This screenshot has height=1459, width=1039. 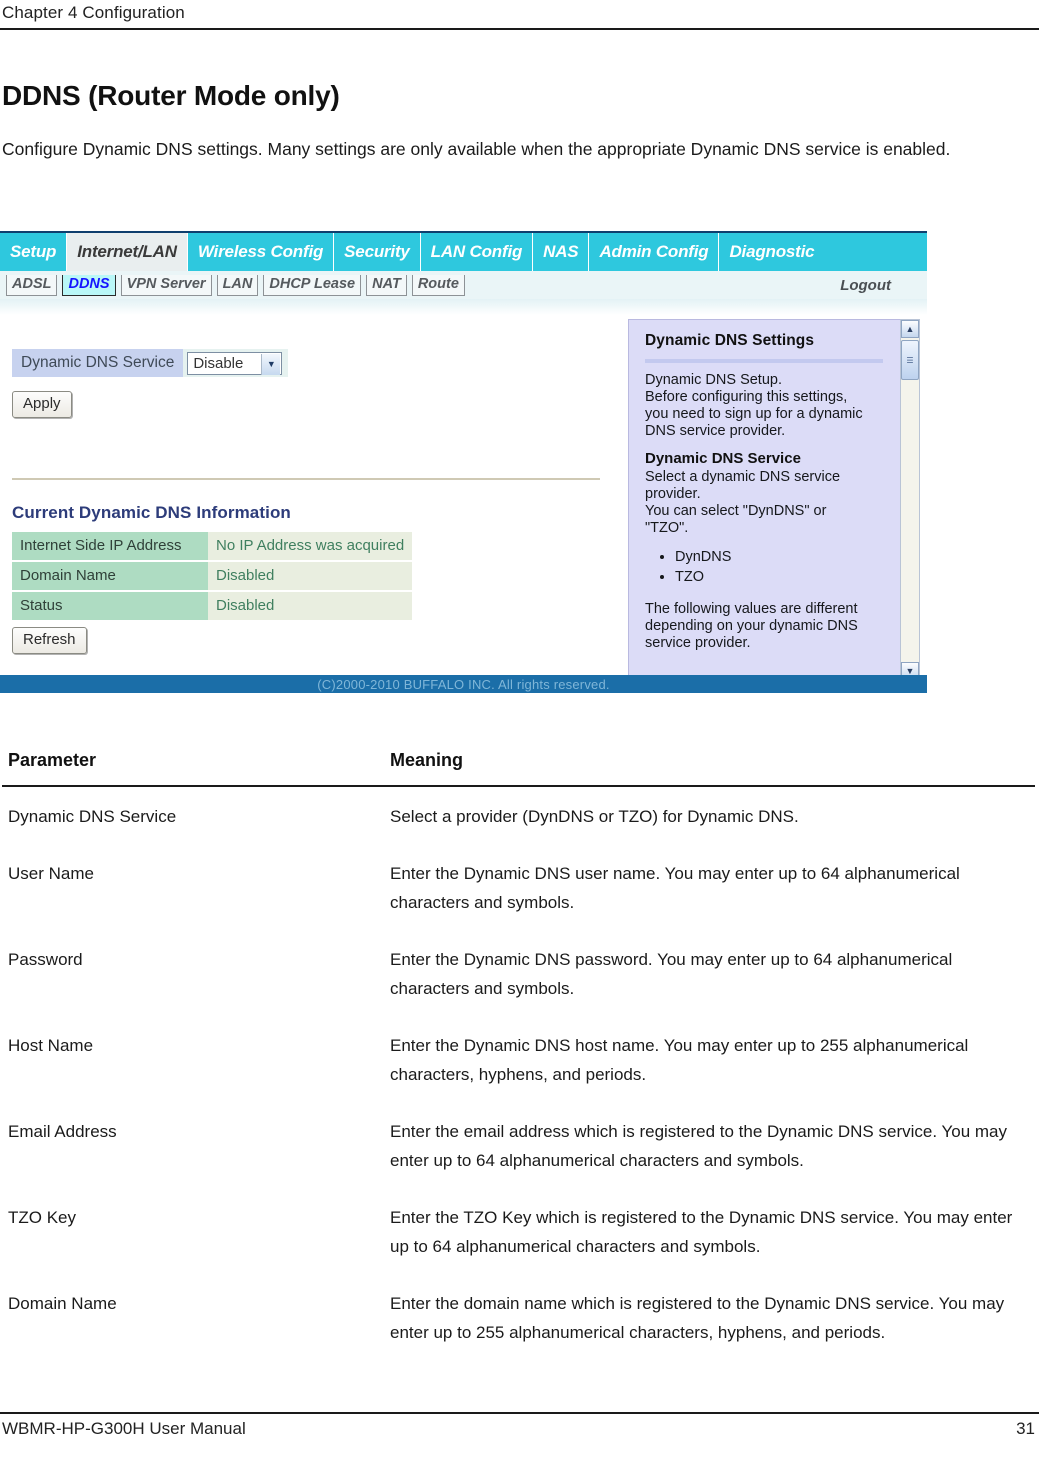 What do you see at coordinates (62, 1131) in the screenshot?
I see `param-name: Email Address` at bounding box center [62, 1131].